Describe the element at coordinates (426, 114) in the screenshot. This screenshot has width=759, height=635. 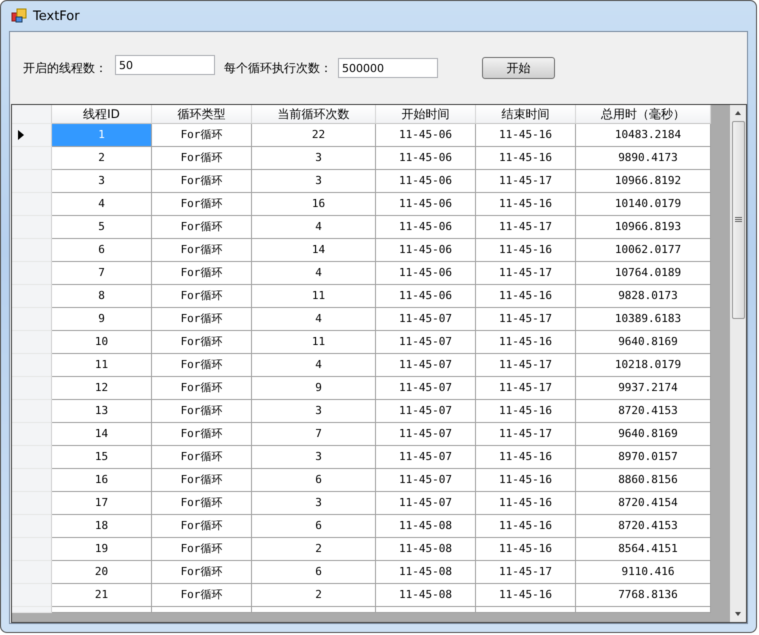
I see `column-header: 开始时间` at that location.